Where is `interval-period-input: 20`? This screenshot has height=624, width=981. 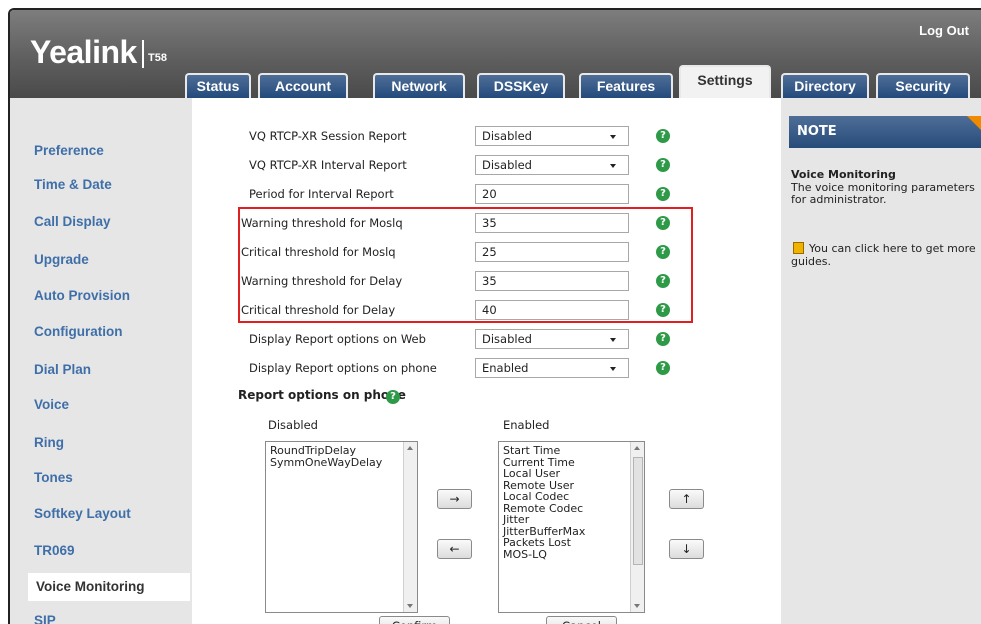 interval-period-input: 20 is located at coordinates (552, 194).